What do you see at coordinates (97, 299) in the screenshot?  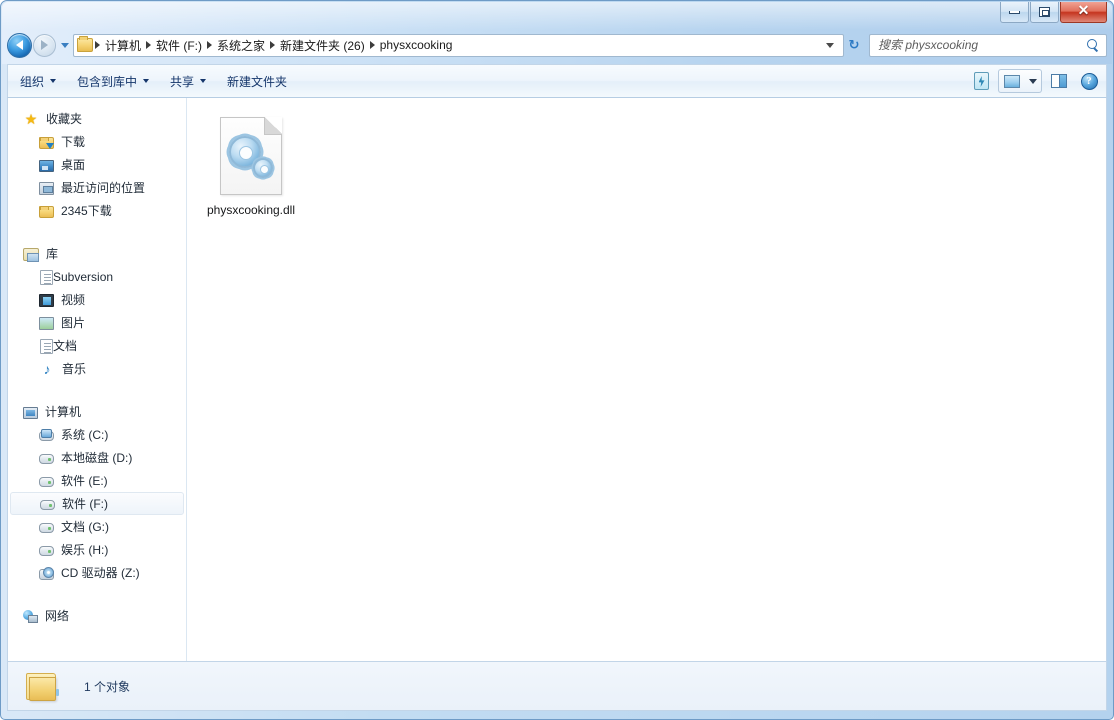 I see `sidebar-item-videos: 视频` at bounding box center [97, 299].